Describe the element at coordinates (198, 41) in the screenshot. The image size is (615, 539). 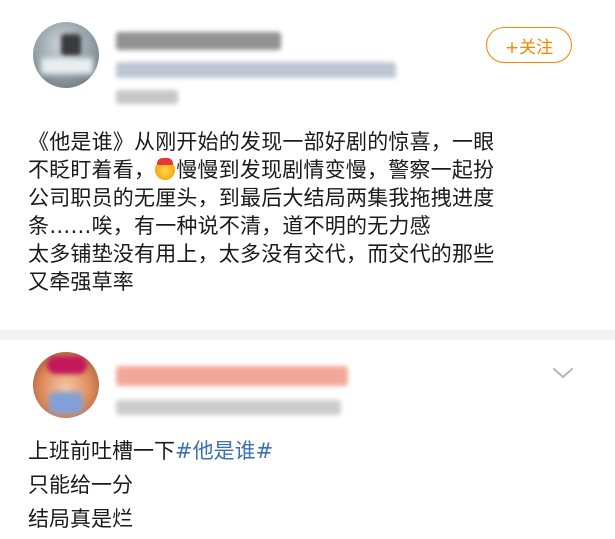
I see `username-blurred` at that location.